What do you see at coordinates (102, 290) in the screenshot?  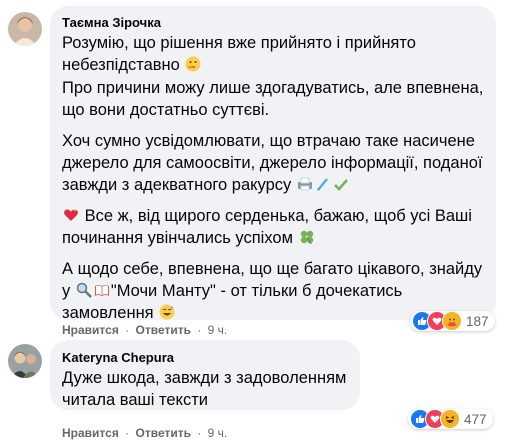 I see `open-book-icon` at bounding box center [102, 290].